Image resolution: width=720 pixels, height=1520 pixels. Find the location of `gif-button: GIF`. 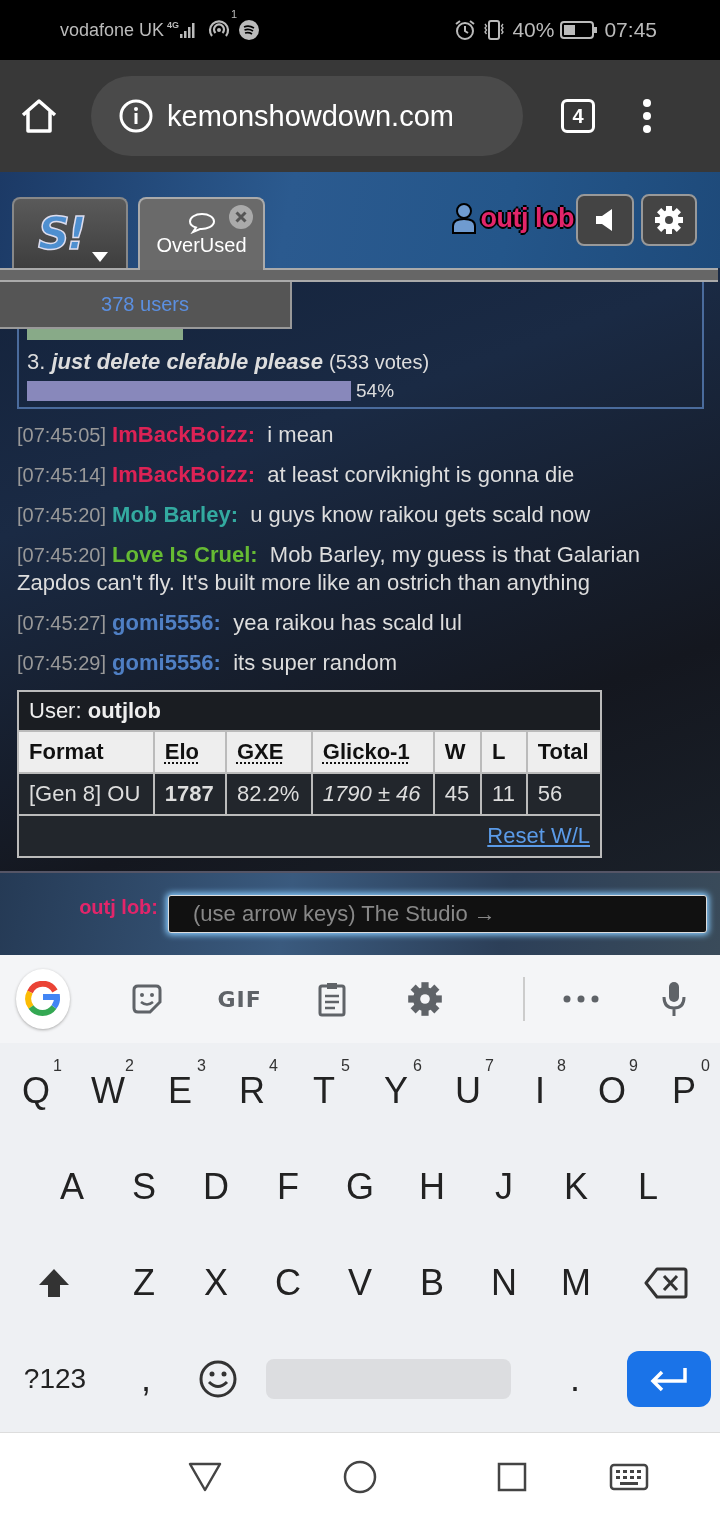

gif-button: GIF is located at coordinates (239, 999).